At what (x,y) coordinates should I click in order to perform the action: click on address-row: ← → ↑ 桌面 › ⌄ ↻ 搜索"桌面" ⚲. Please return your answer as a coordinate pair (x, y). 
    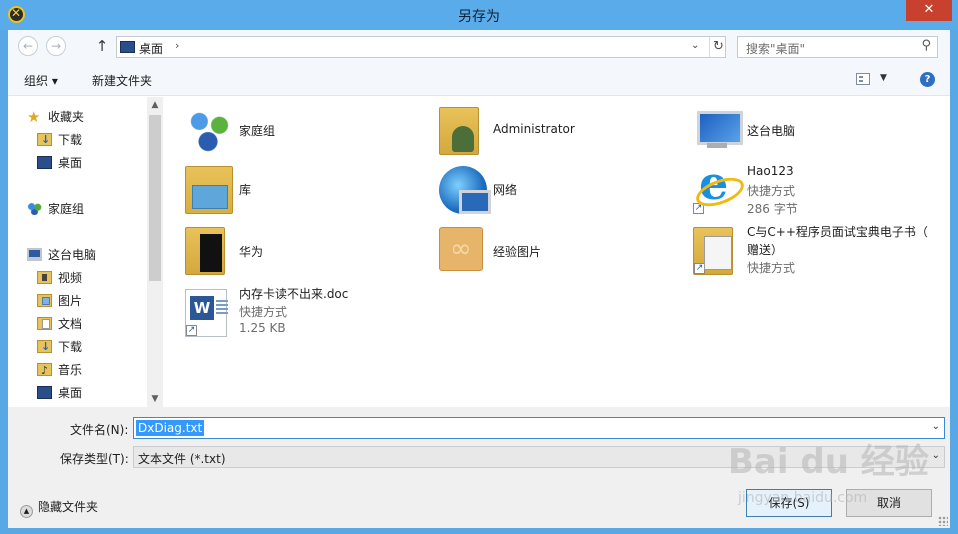
    Looking at the image, I should click on (479, 47).